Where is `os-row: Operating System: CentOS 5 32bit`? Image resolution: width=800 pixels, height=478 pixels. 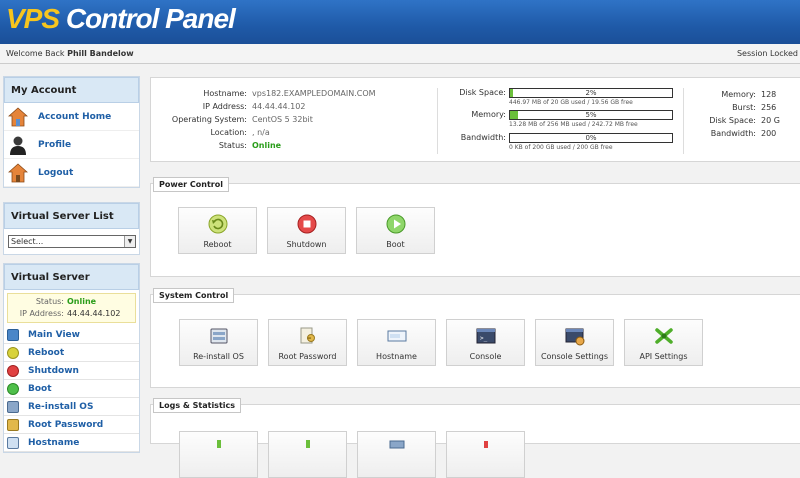 os-row: Operating System: CentOS 5 32bit is located at coordinates (232, 119).